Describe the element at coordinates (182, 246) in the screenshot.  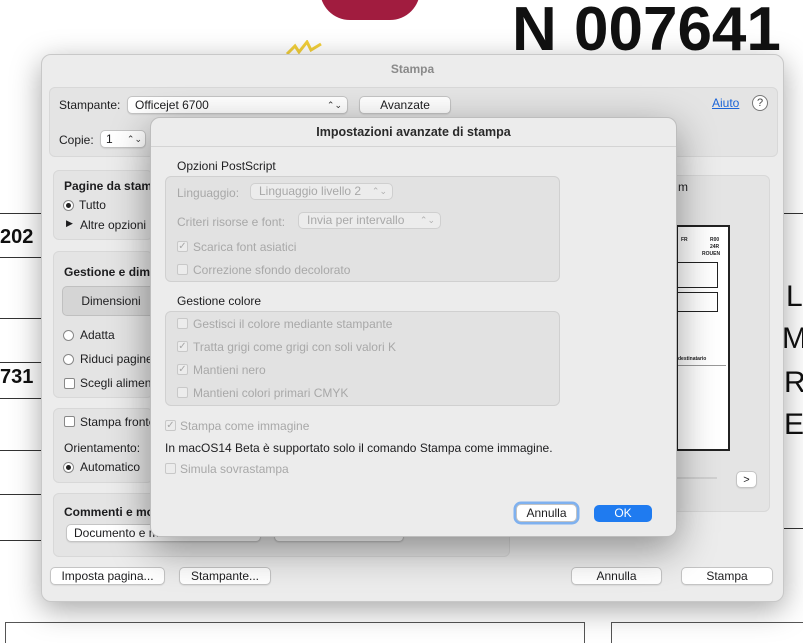
I see `asian-fonts-checkbox: ✓` at that location.